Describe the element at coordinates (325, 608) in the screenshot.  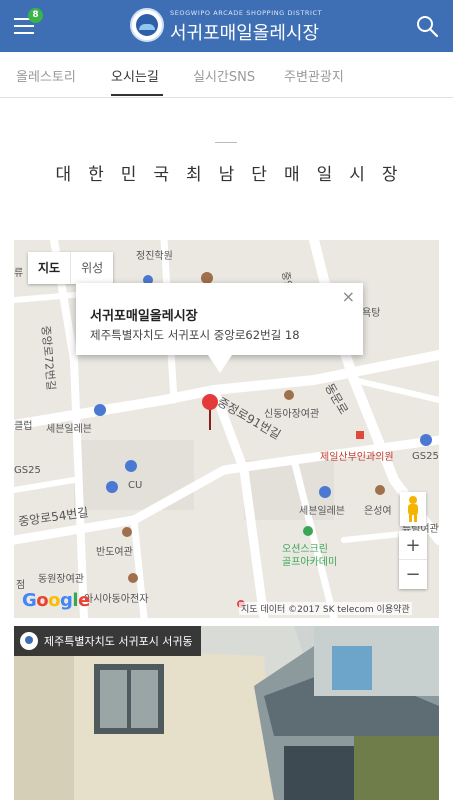
I see `map-attribution: 지도 데이터 ©2017 SK telecom 이용약관` at that location.